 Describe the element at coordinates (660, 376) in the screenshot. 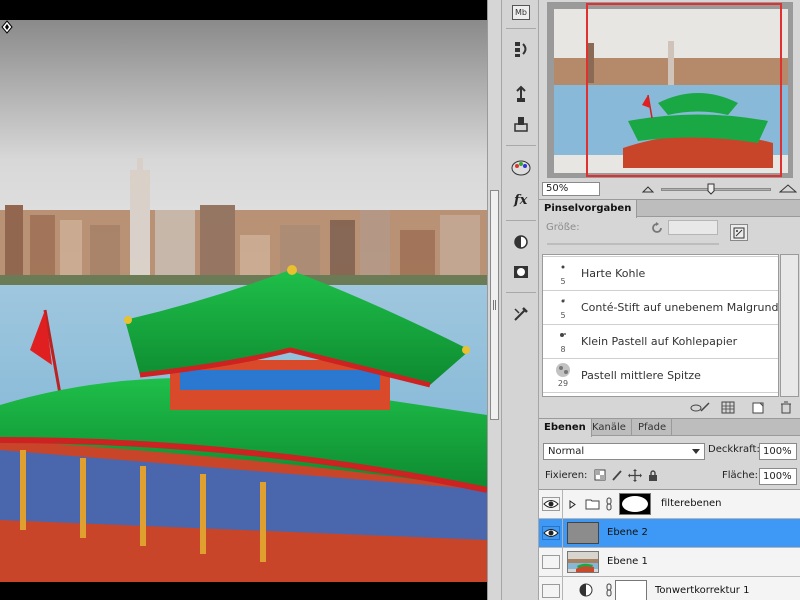

I see `list-item: 29 Pastell mittlere Spitze` at that location.